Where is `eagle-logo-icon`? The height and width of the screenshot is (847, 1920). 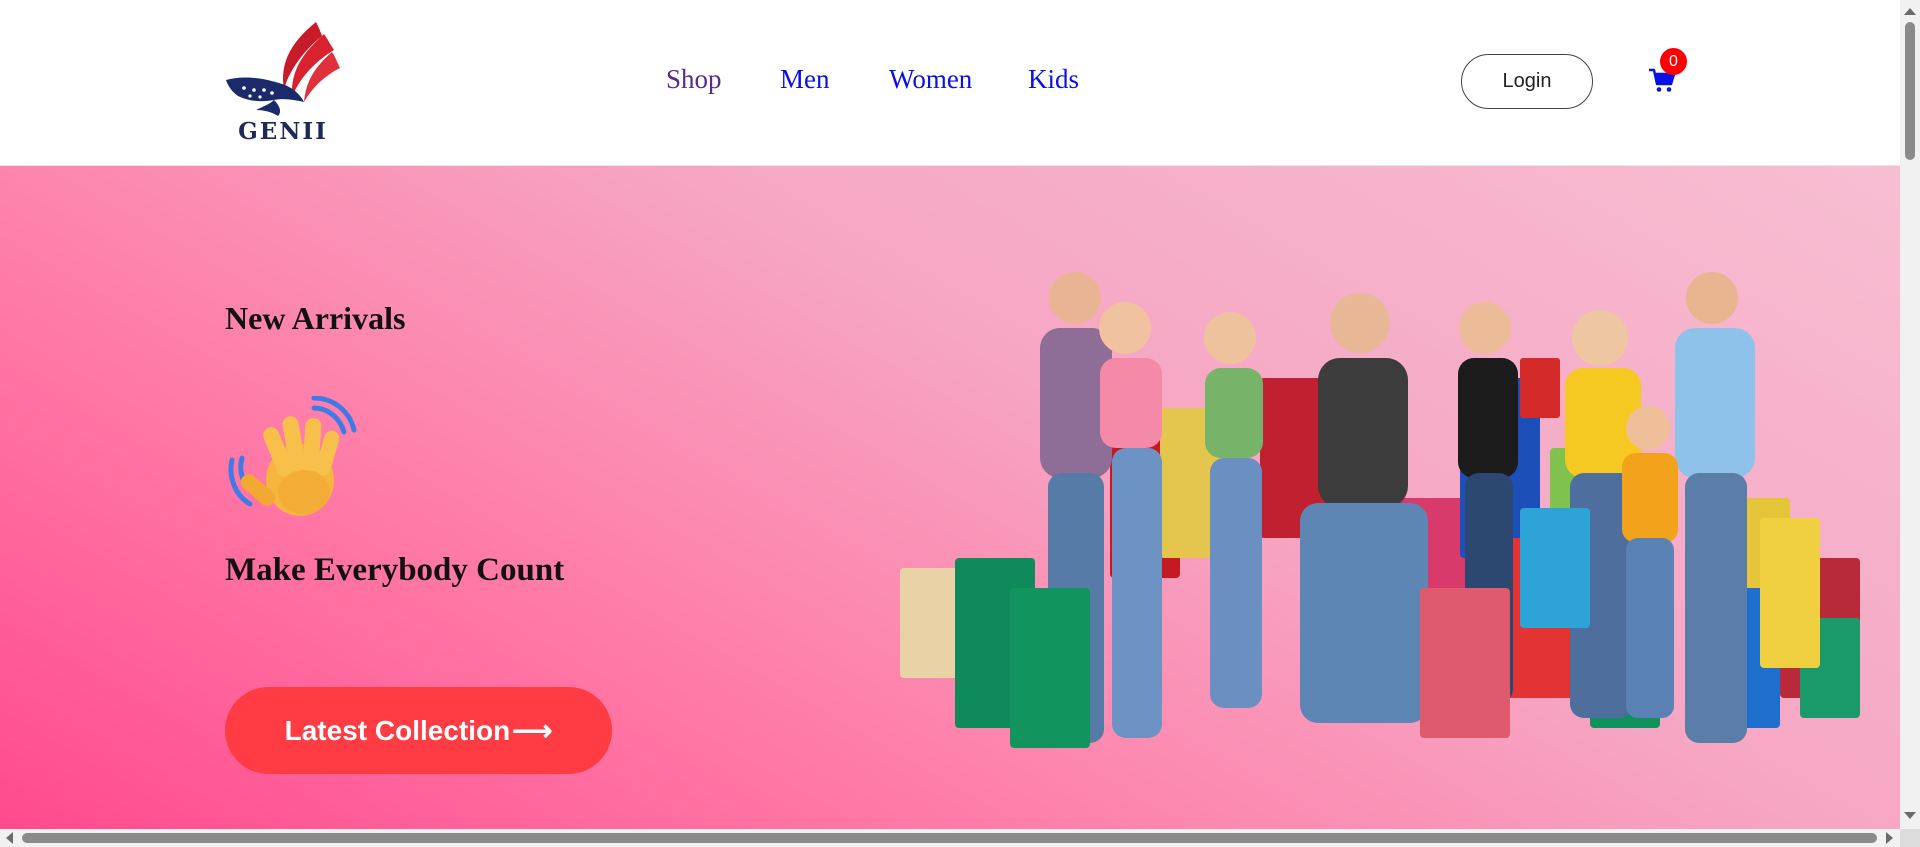 eagle-logo-icon is located at coordinates (283, 69).